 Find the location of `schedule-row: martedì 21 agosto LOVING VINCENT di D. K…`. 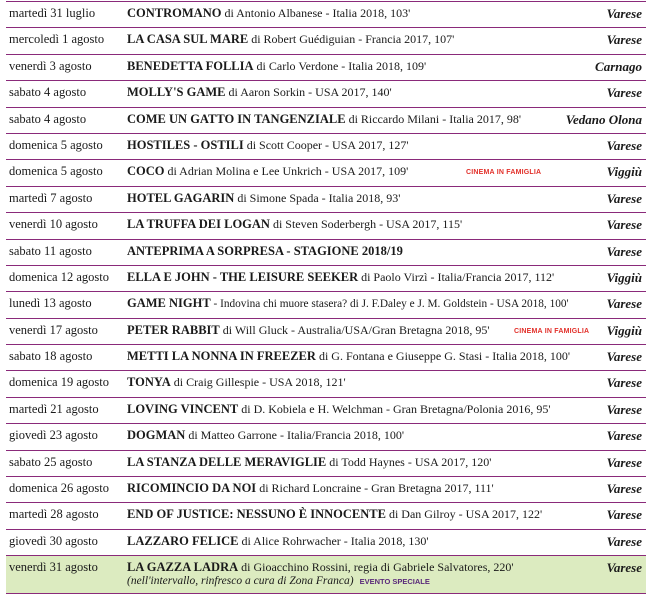

schedule-row: martedì 21 agosto LOVING VINCENT di D. K… is located at coordinates (326, 411).